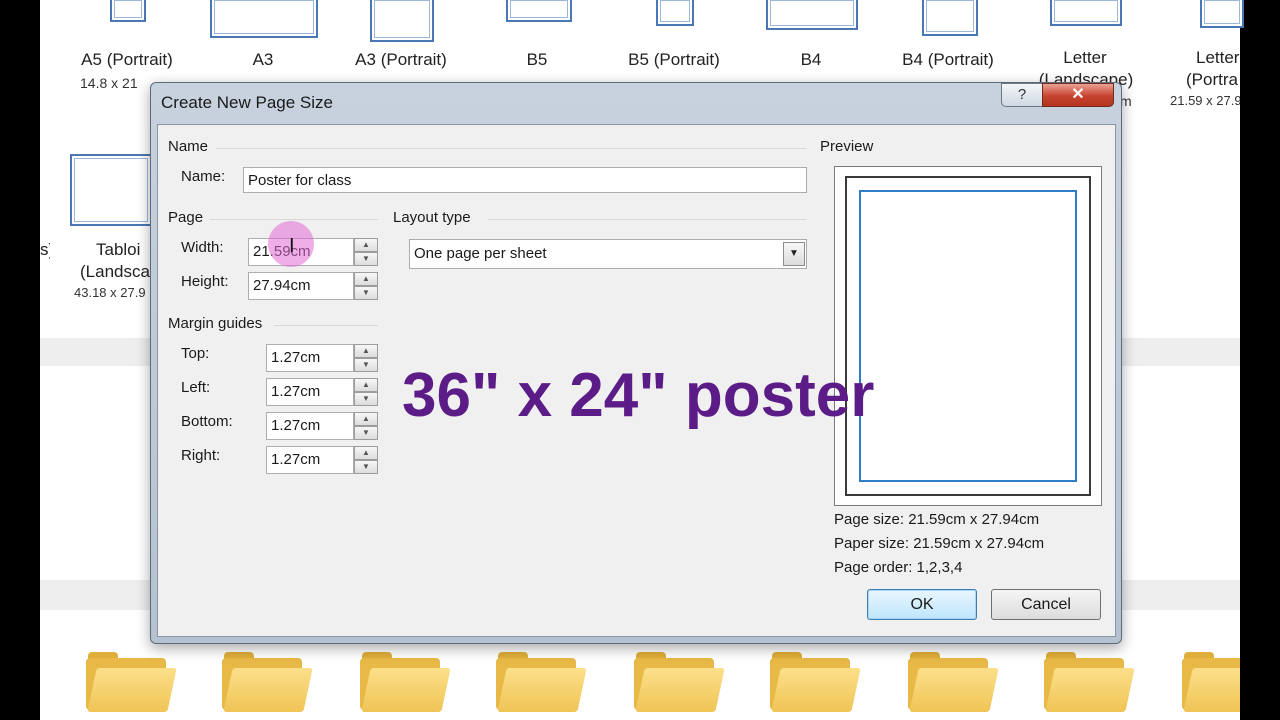  Describe the element at coordinates (196, 387) in the screenshot. I see `left-margin-label: Left:` at that location.